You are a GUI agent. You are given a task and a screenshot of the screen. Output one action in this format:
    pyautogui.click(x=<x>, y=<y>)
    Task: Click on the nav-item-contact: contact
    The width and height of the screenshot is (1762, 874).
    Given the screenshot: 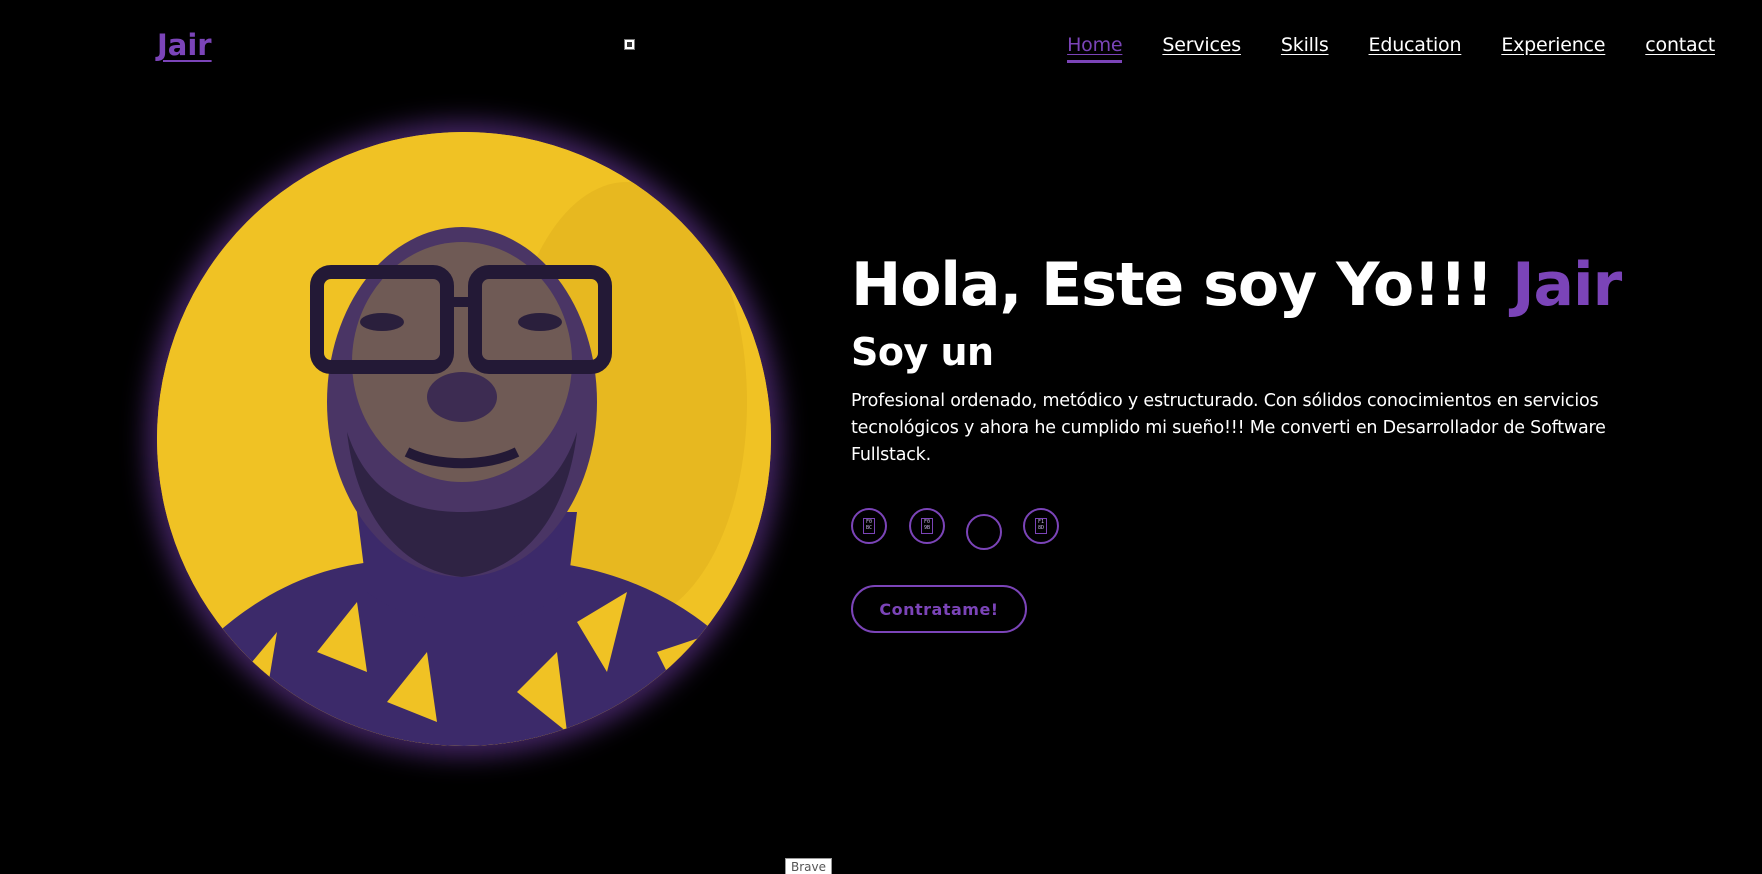 What is the action you would take?
    pyautogui.click(x=1680, y=45)
    